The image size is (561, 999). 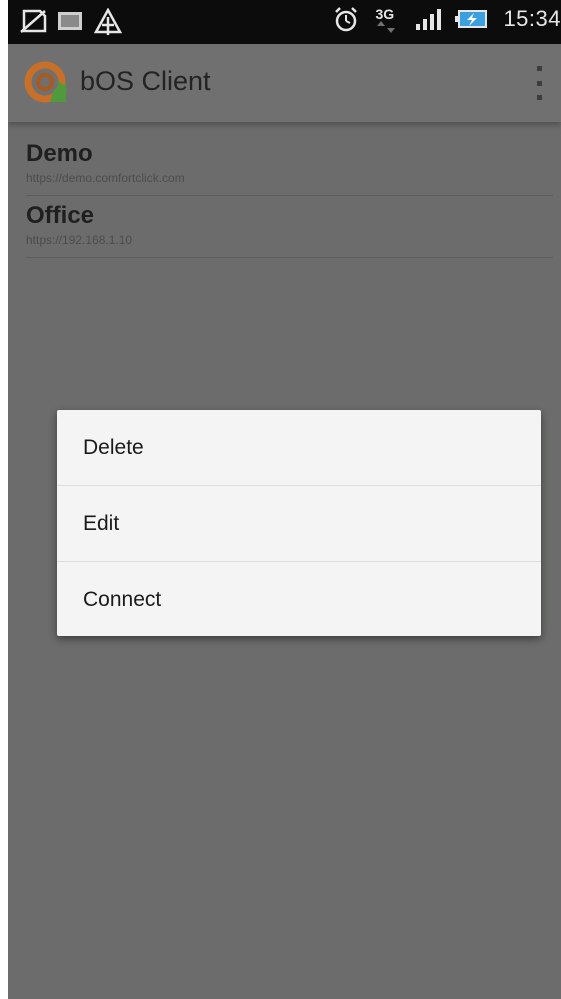 What do you see at coordinates (60, 215) in the screenshot?
I see `server-name: Office` at bounding box center [60, 215].